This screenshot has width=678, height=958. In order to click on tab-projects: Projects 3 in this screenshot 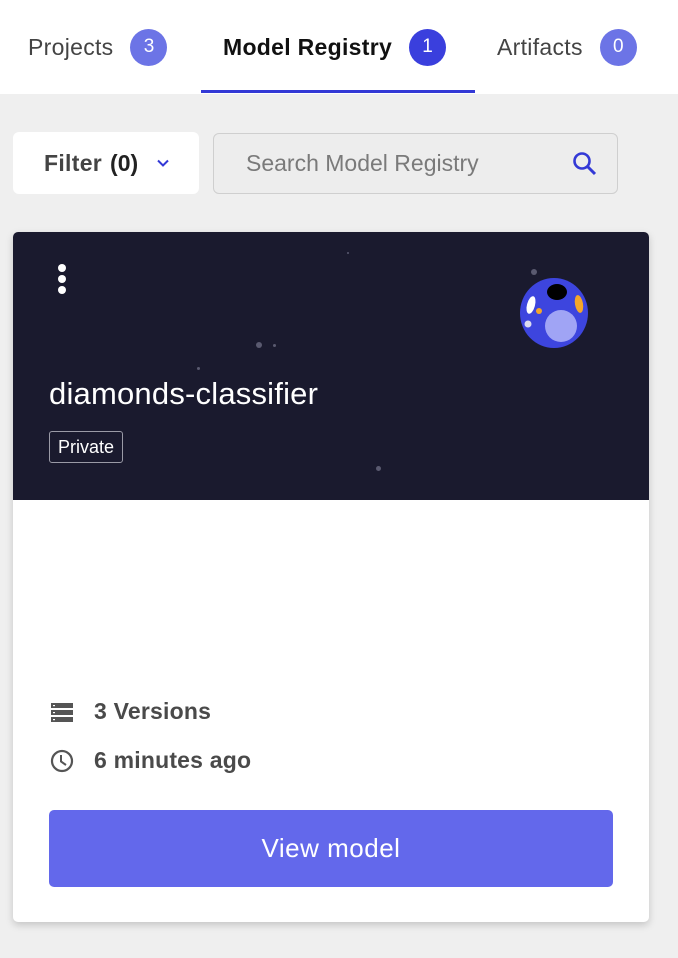, I will do `click(98, 47)`.